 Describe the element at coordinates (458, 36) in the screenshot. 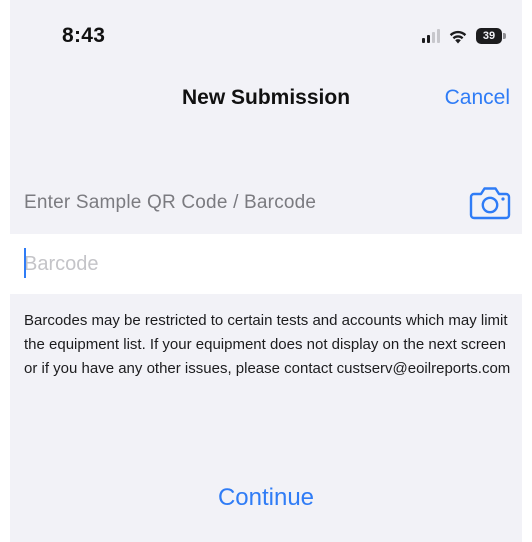

I see `wifi-icon` at that location.